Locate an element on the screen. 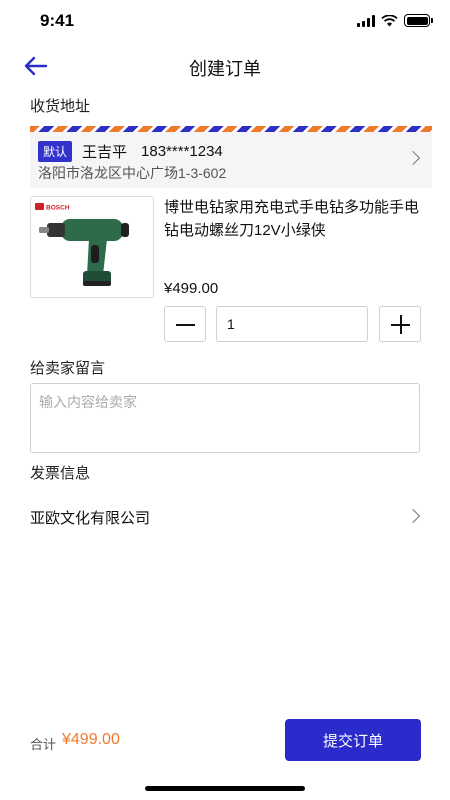 This screenshot has height=800, width=450. product-title: 博世电钻家用充电式手电钻多功能手电钻电动螺丝刀12V小绿侠 is located at coordinates (295, 219).